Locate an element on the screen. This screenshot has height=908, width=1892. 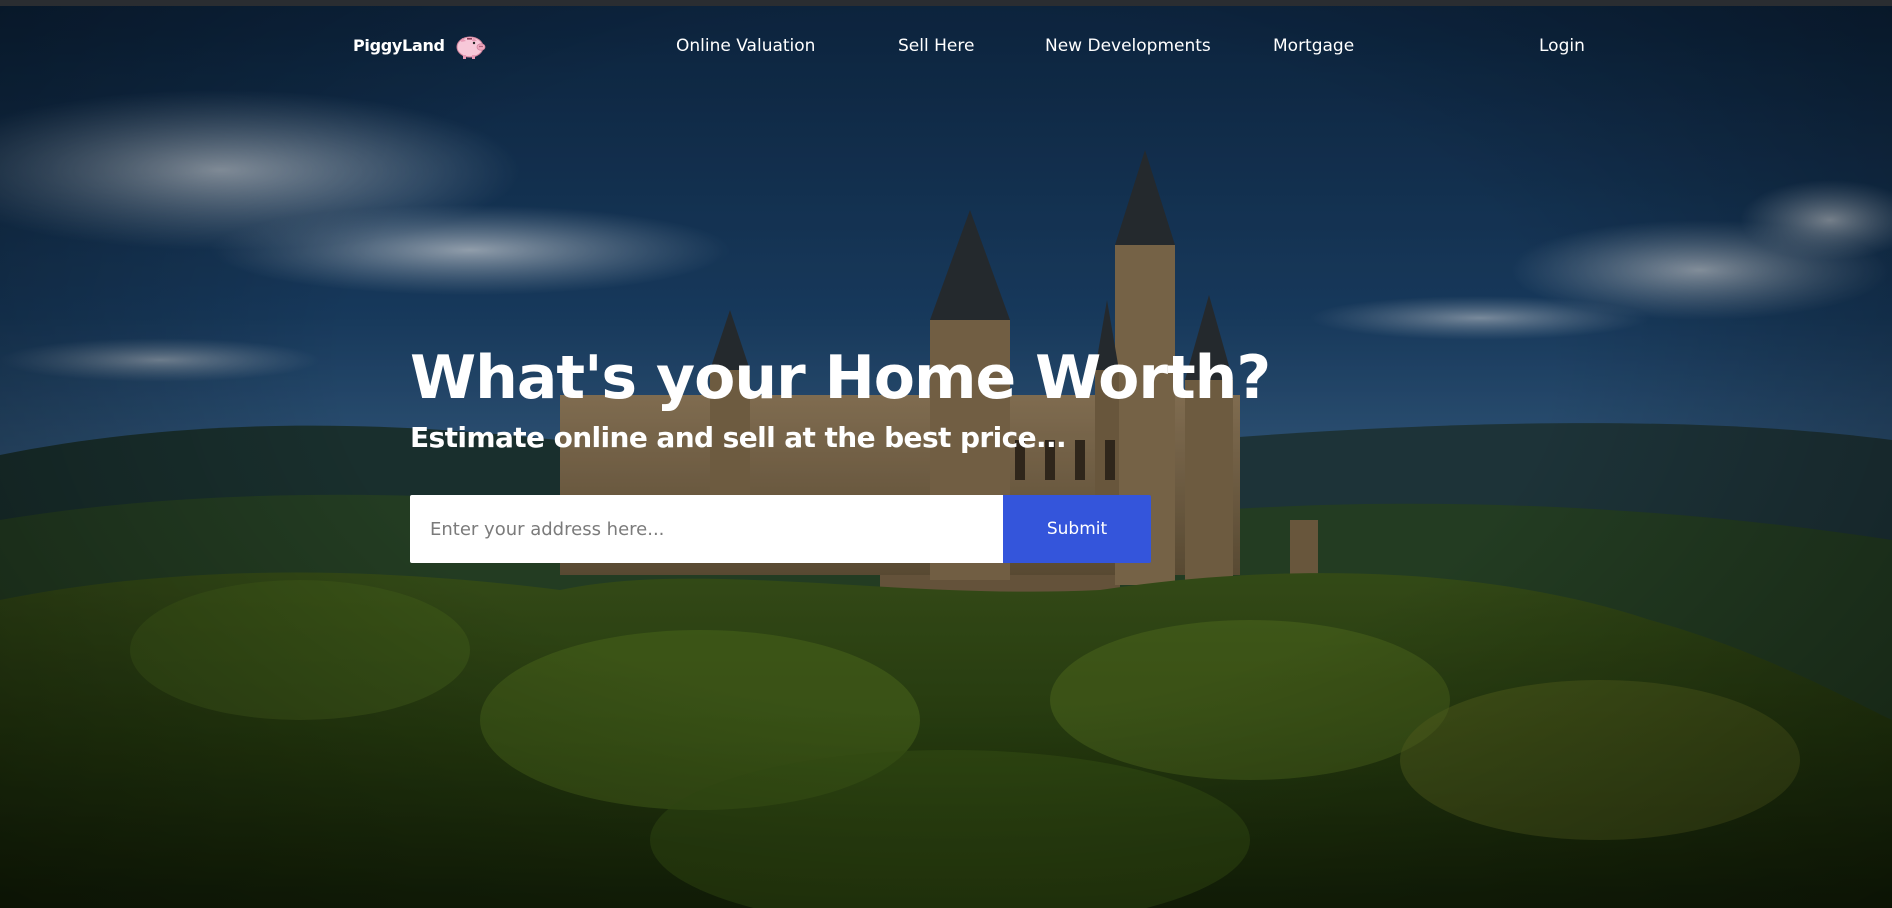
brand-logo-link: PiggyLand is located at coordinates (420, 45).